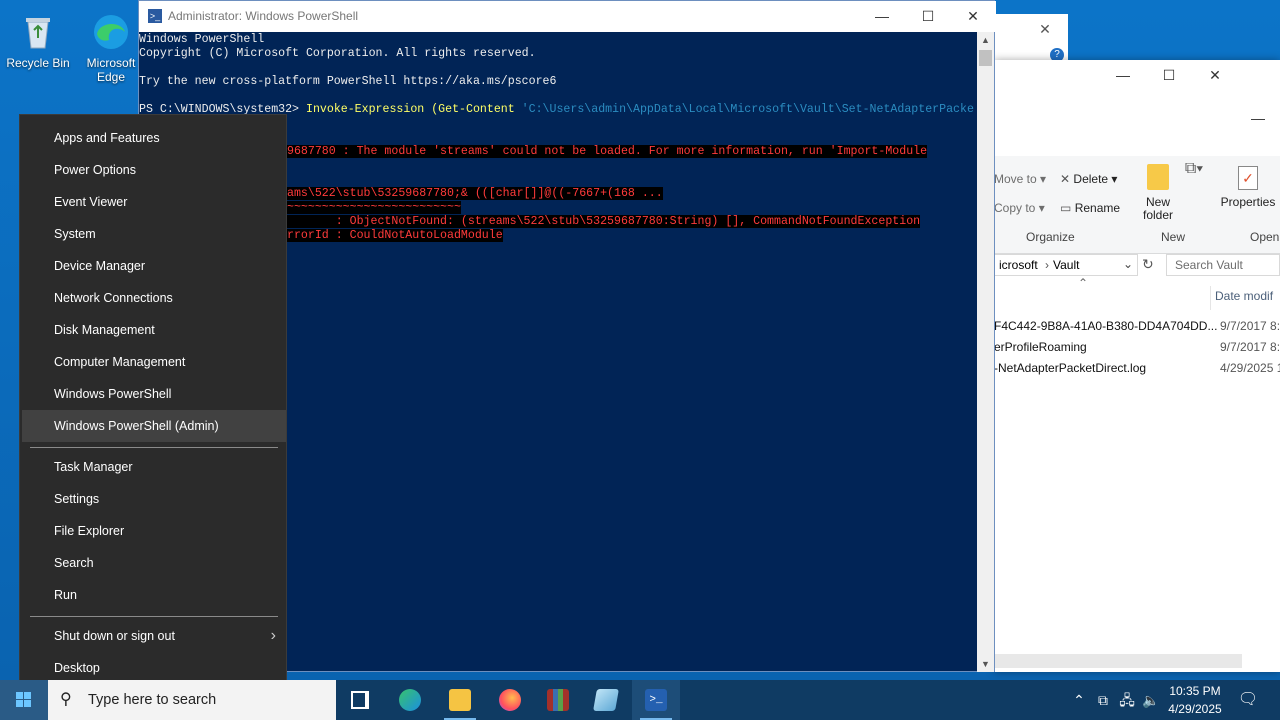  I want to click on rename-button: ▭ Rename, so click(1090, 208).